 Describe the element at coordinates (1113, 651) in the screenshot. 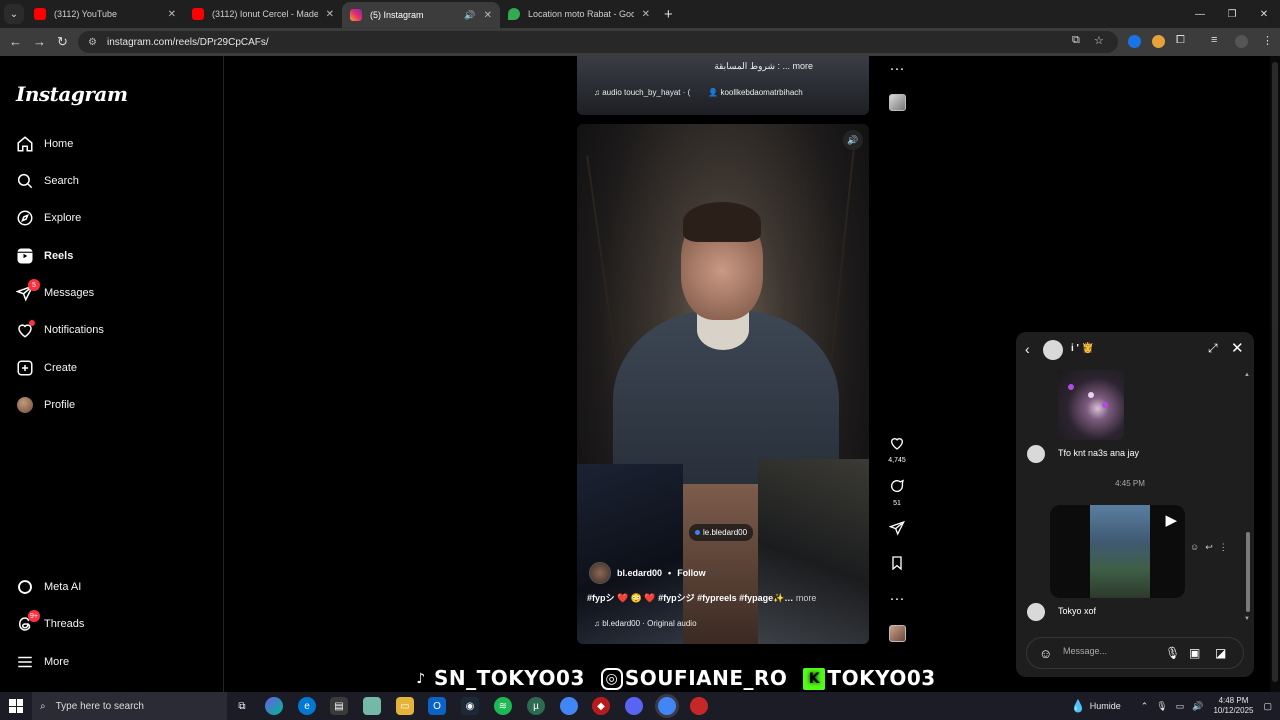

I see `message-input` at that location.